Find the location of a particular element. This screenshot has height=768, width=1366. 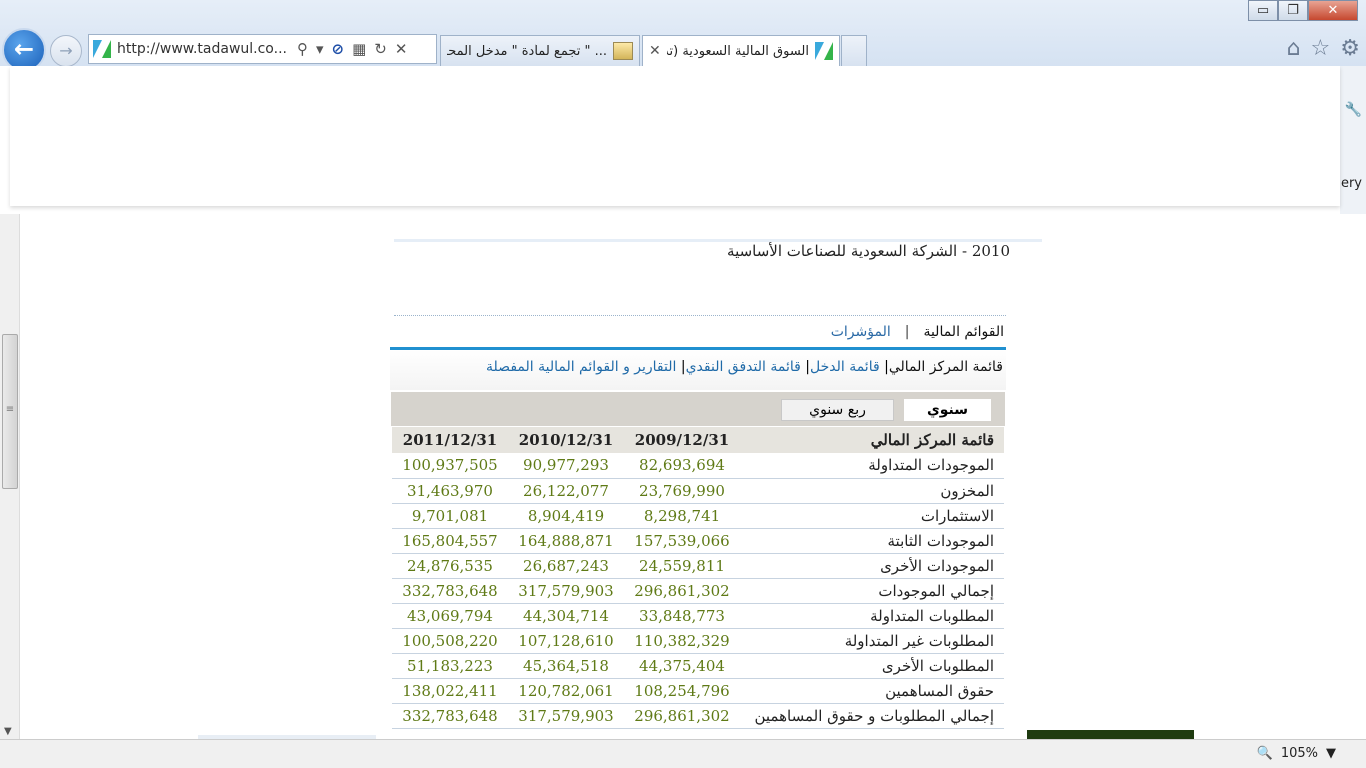

side-panel-text: ery is located at coordinates (1351, 183).